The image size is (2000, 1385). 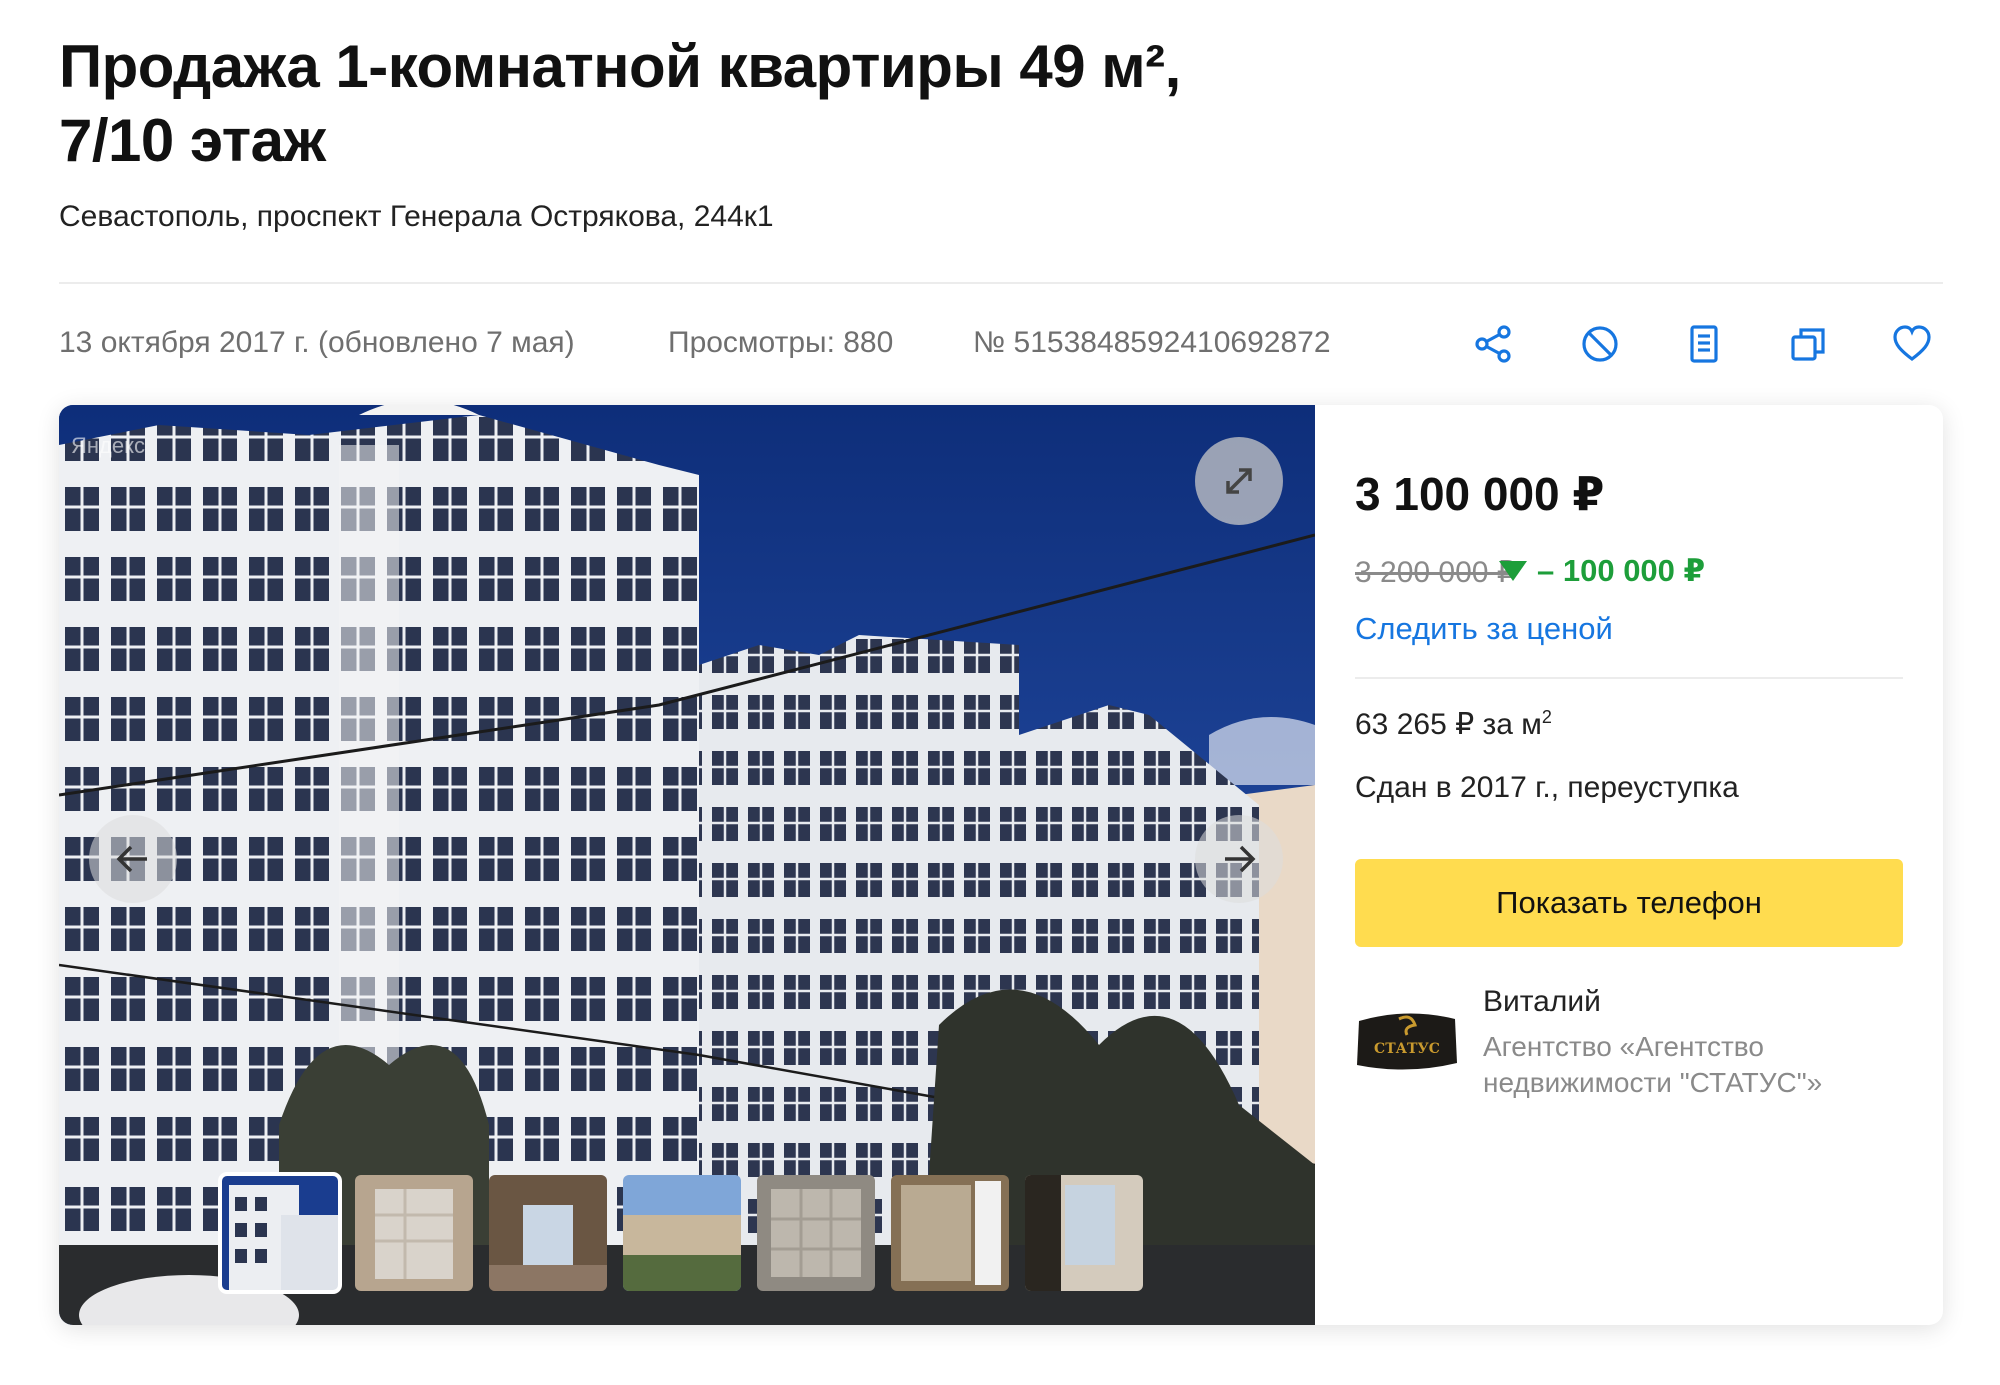 I want to click on expand-icon, so click(x=1239, y=481).